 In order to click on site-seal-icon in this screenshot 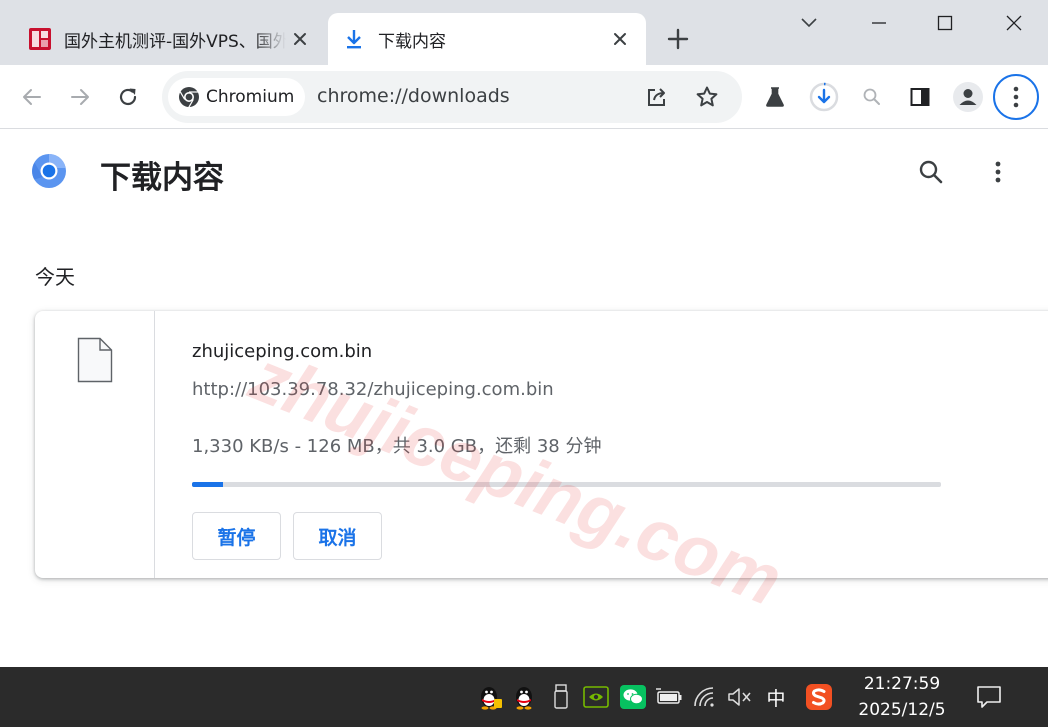, I will do `click(40, 39)`.